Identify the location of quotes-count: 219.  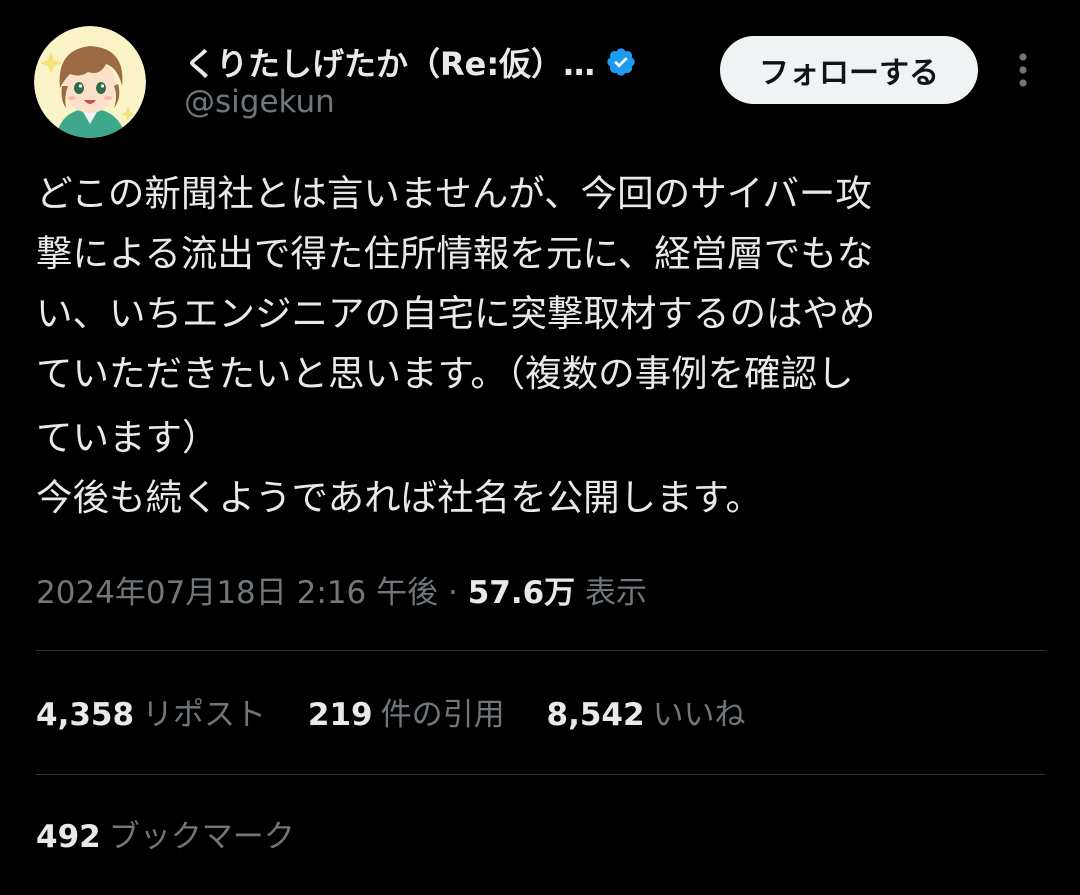
(340, 715).